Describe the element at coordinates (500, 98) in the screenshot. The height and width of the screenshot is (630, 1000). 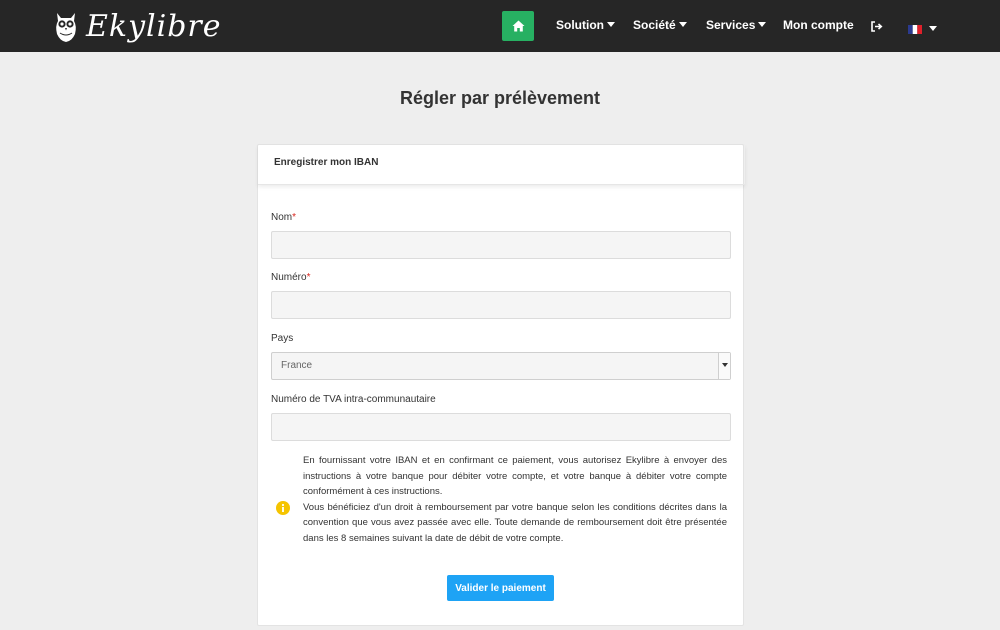
I see `page-title: Régler par prélèvement` at that location.